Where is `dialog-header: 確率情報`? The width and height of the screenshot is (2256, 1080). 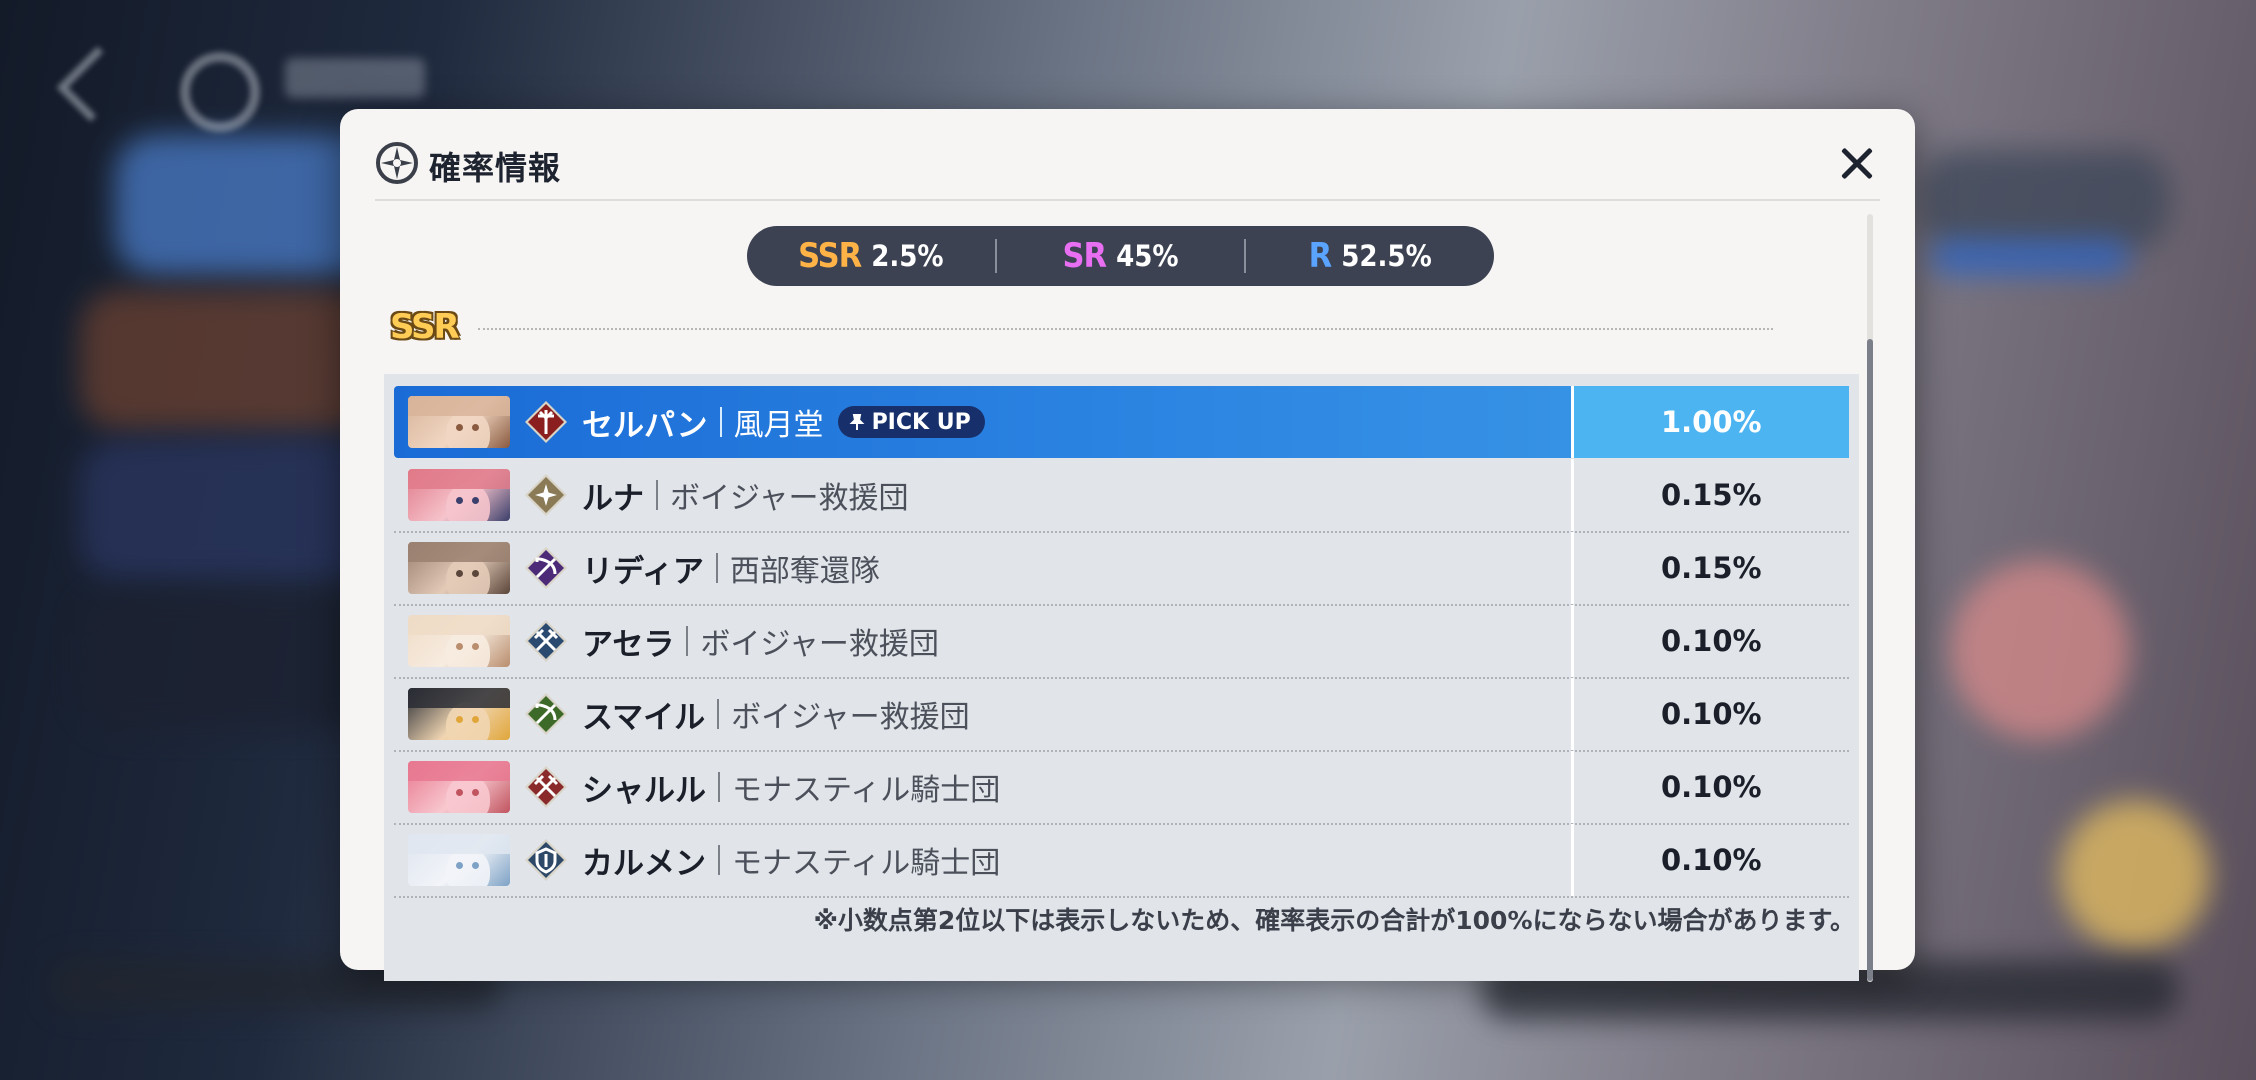
dialog-header: 確率情報 is located at coordinates (1127, 165).